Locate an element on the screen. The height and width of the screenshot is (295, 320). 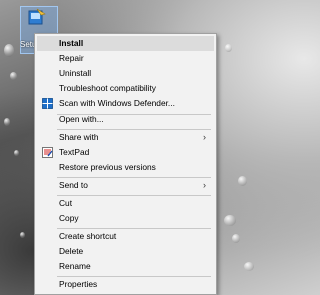
menu-item-label: TextPad is located at coordinates (74, 152).